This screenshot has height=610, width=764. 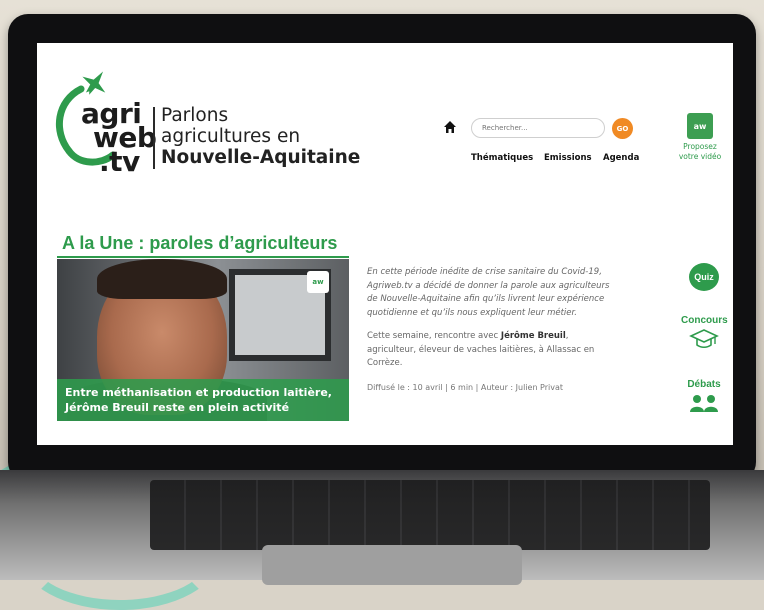 I want to click on debats-link: Débats, so click(x=704, y=399).